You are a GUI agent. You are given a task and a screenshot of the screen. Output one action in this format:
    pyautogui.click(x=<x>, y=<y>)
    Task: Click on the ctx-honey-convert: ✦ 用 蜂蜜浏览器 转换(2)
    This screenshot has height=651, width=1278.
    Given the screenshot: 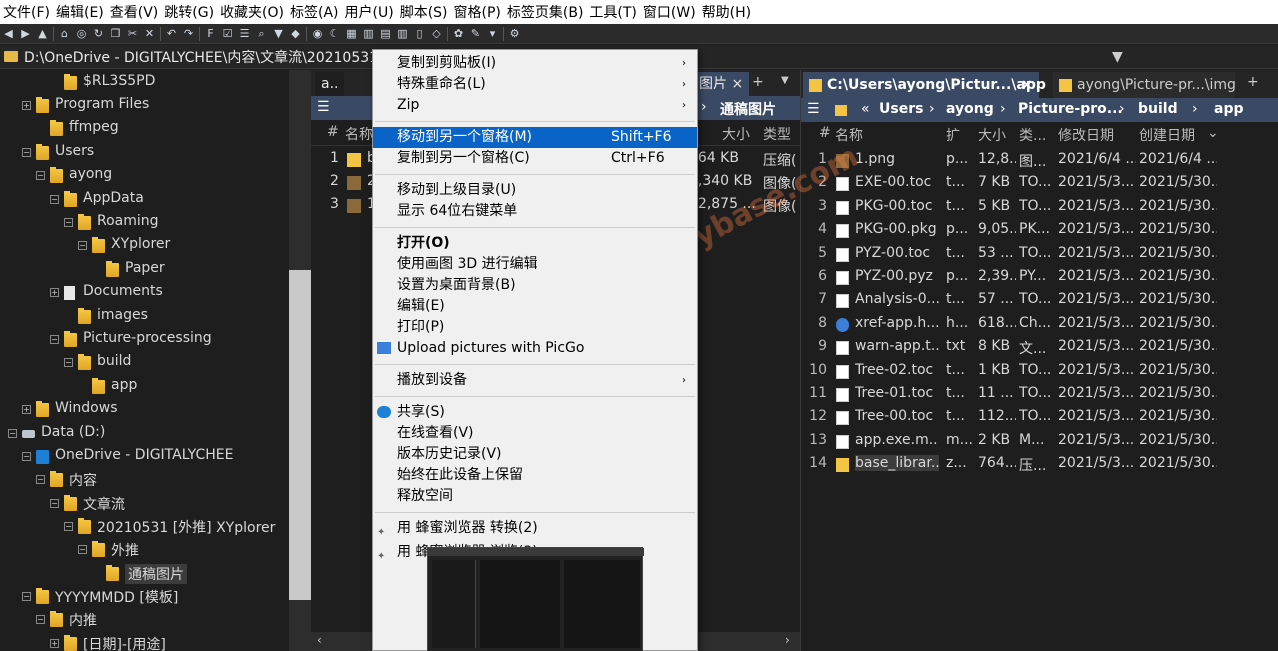 What is the action you would take?
    pyautogui.click(x=535, y=528)
    